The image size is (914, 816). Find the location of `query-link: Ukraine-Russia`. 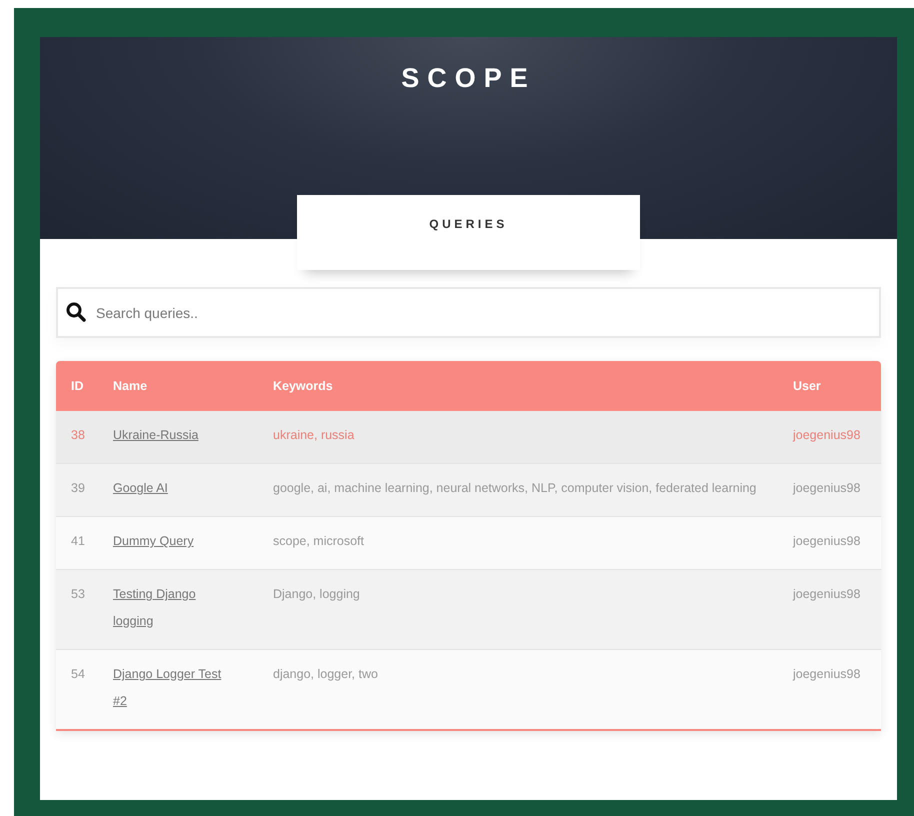

query-link: Ukraine-Russia is located at coordinates (160, 435).